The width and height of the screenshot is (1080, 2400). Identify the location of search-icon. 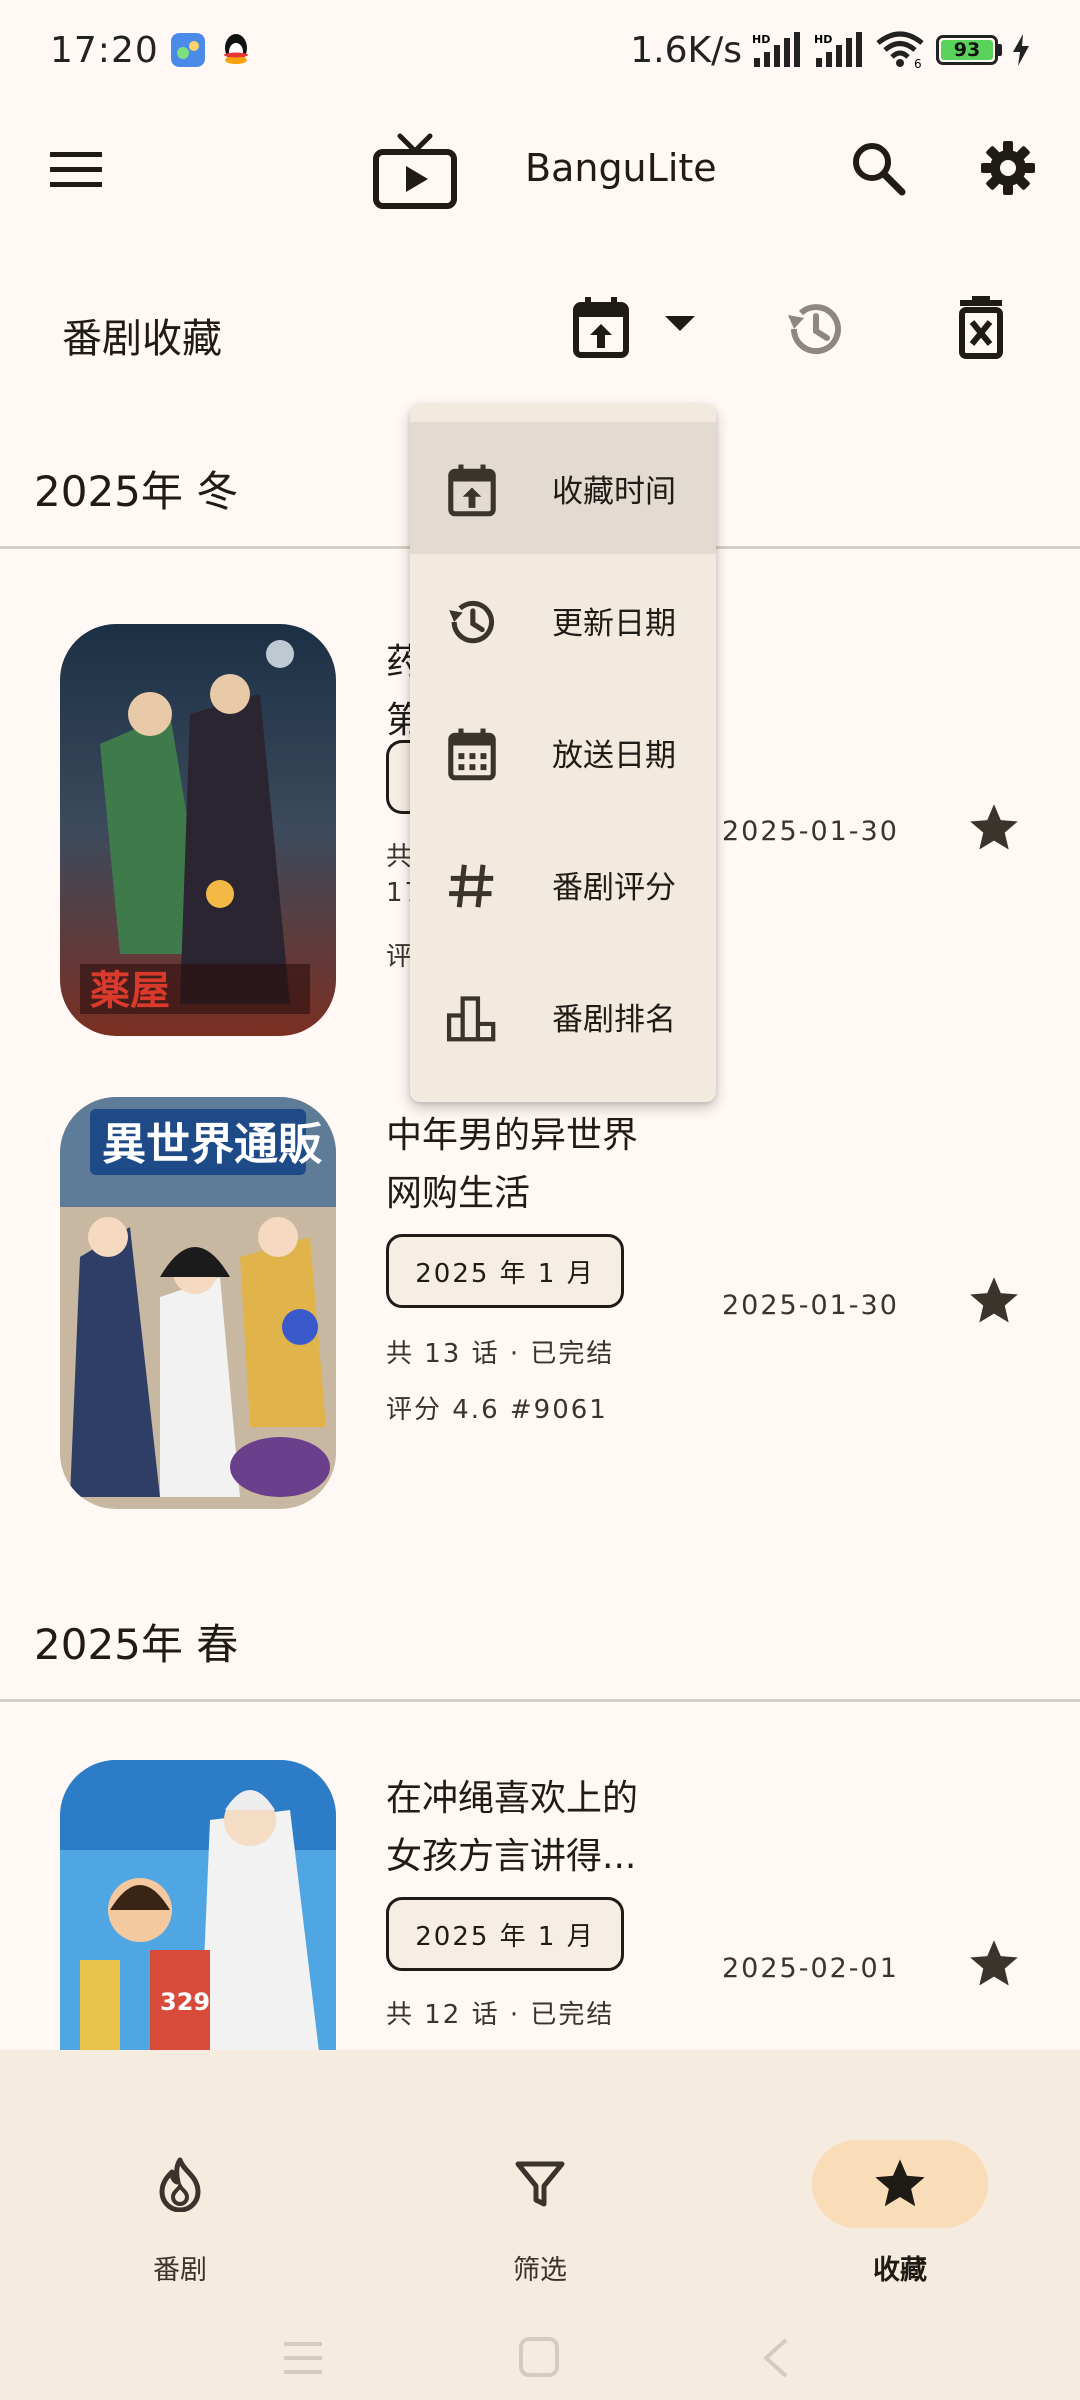
(879, 169).